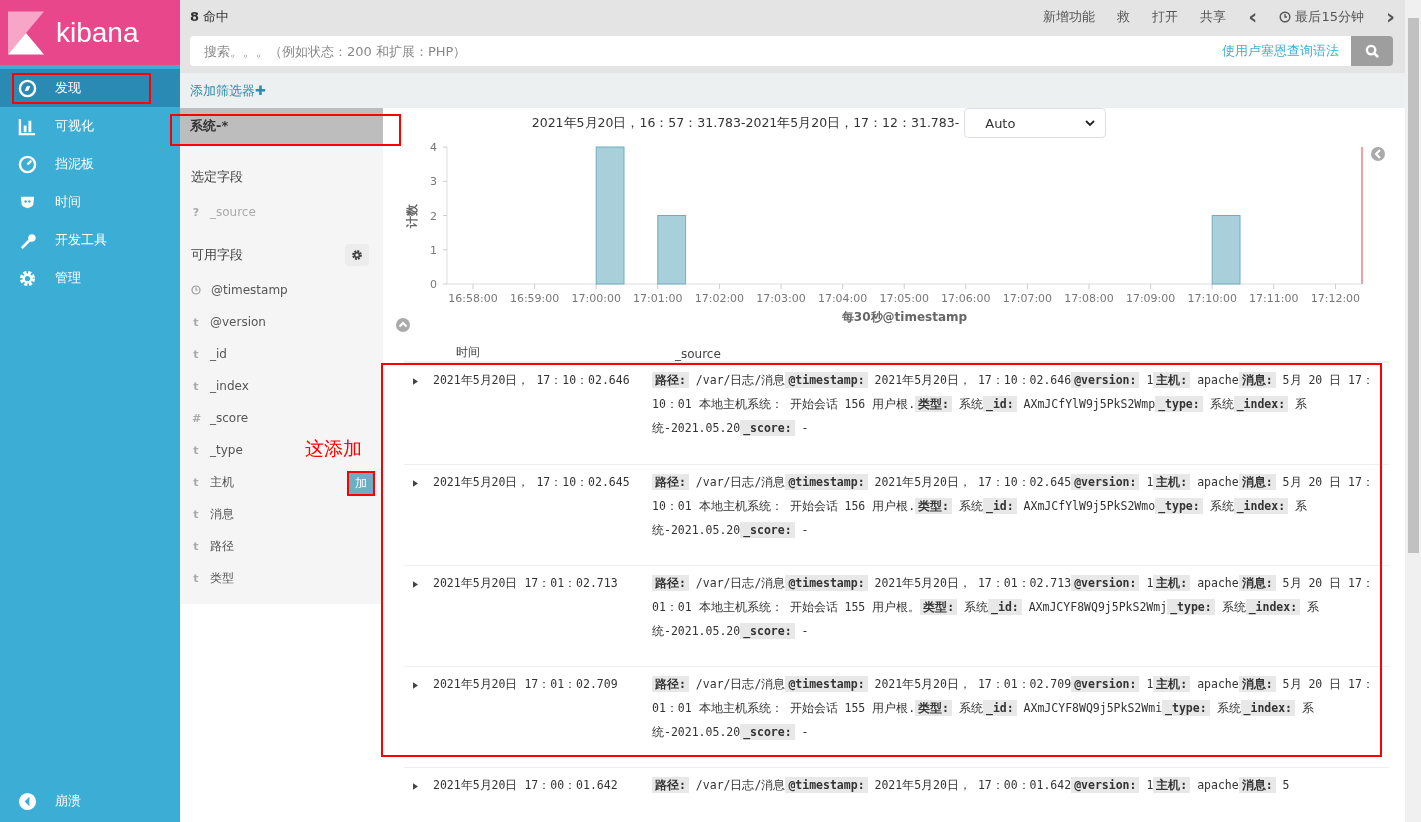 Image resolution: width=1421 pixels, height=822 pixels. What do you see at coordinates (229, 418) in the screenshot?
I see `field-name: _score` at bounding box center [229, 418].